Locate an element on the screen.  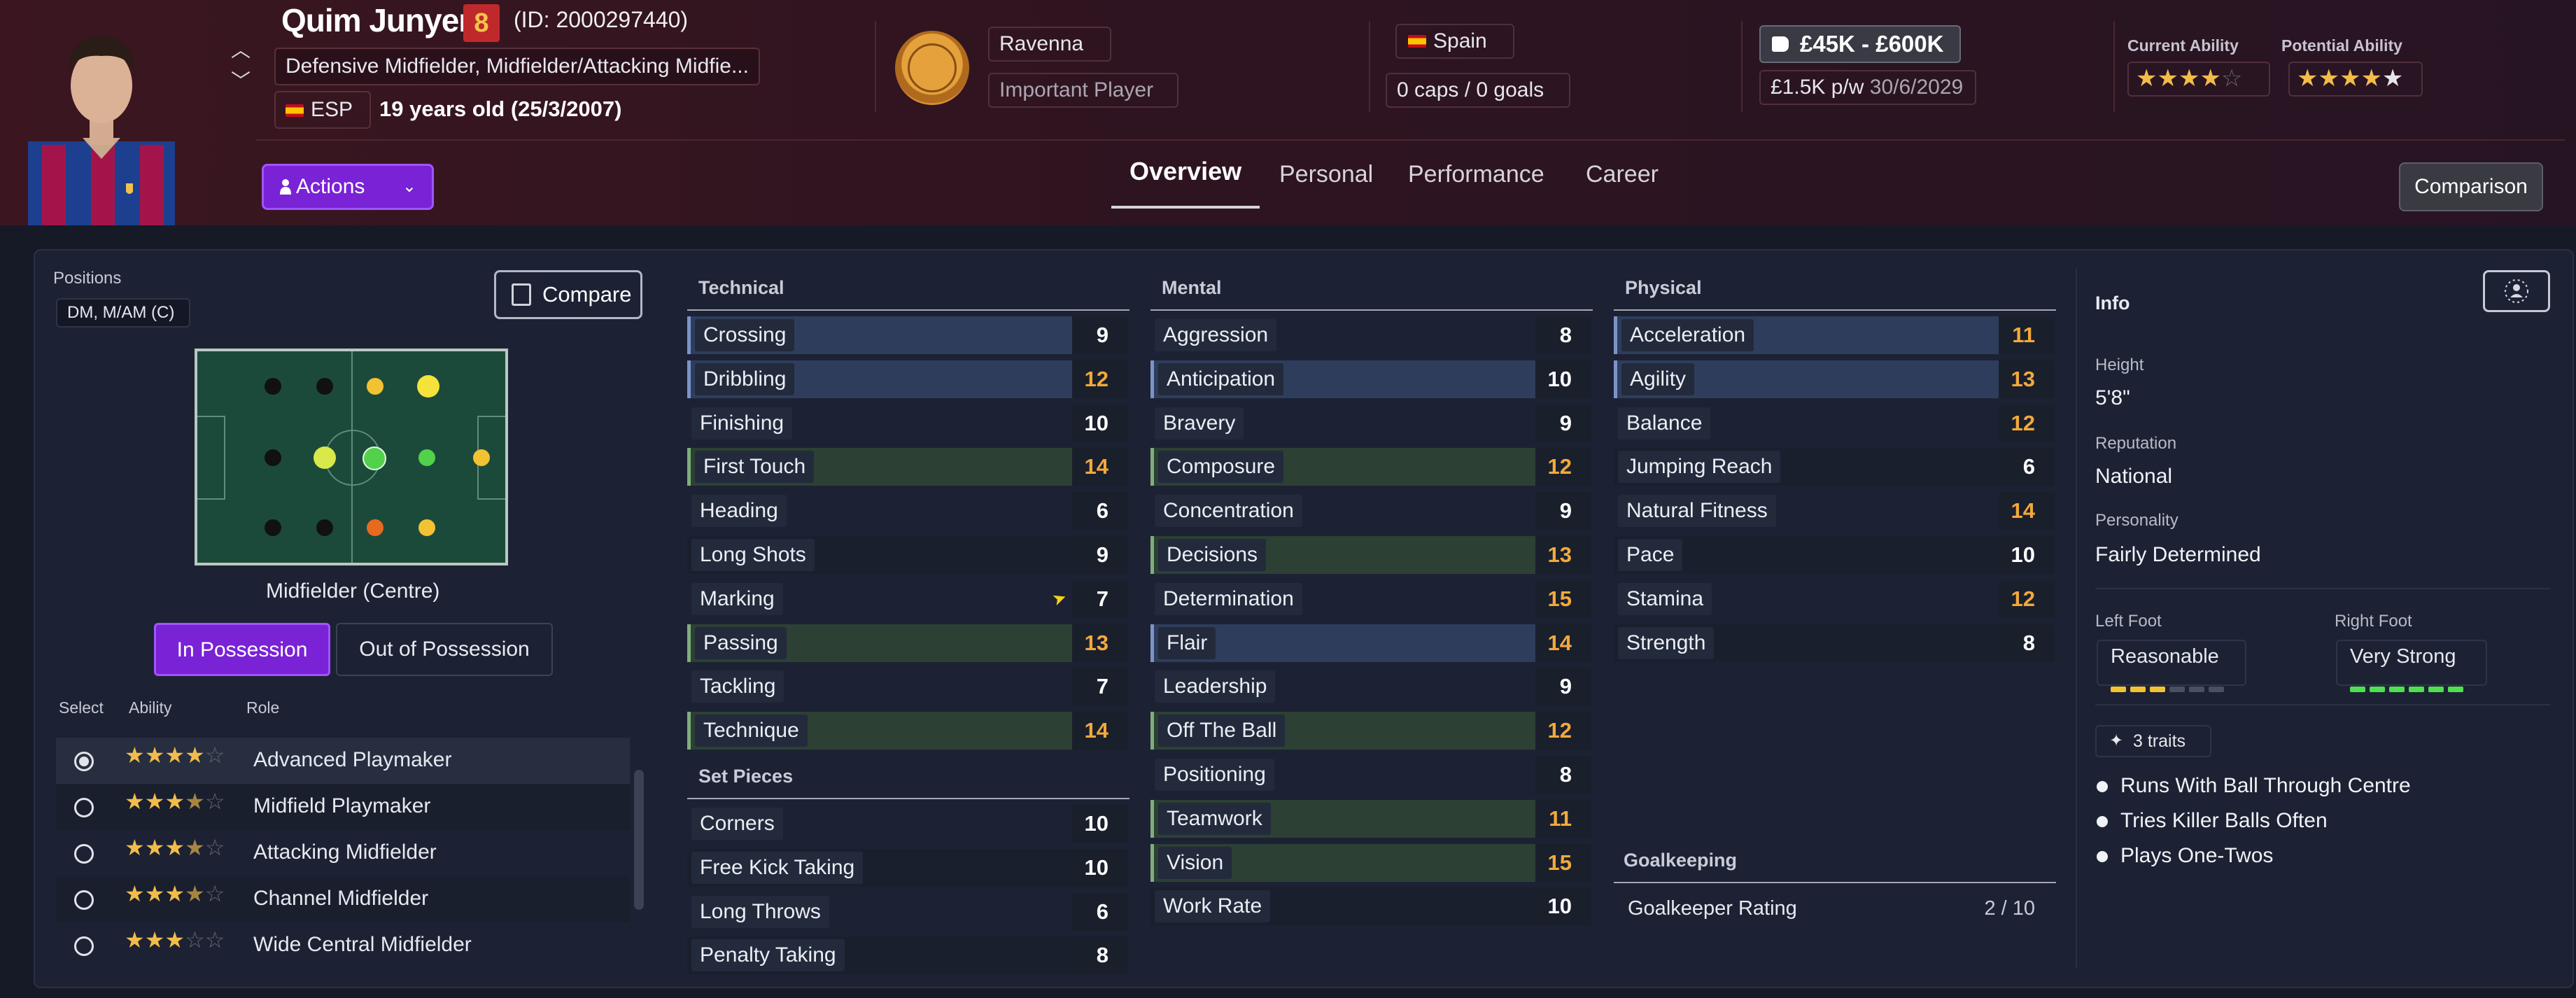
attribute-row-agility: Agility 13 is located at coordinates (1834, 379).